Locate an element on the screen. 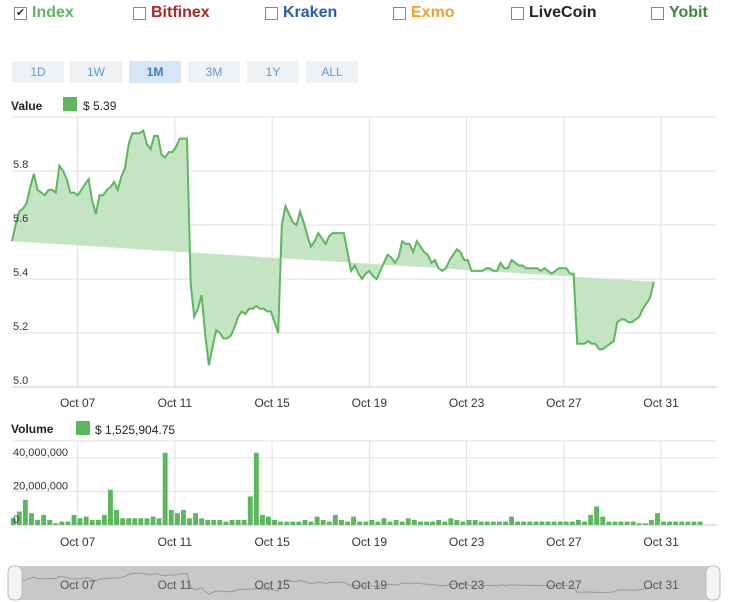 The width and height of the screenshot is (733, 602). navigator-left-handle is located at coordinates (15, 583).